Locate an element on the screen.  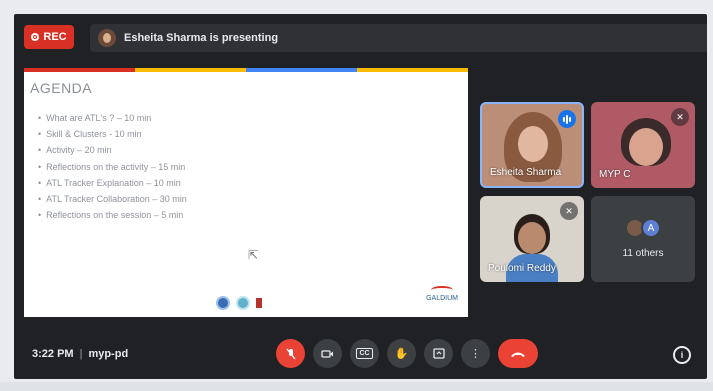
agenda-item: Activity – 20 min is located at coordinates (112, 150).